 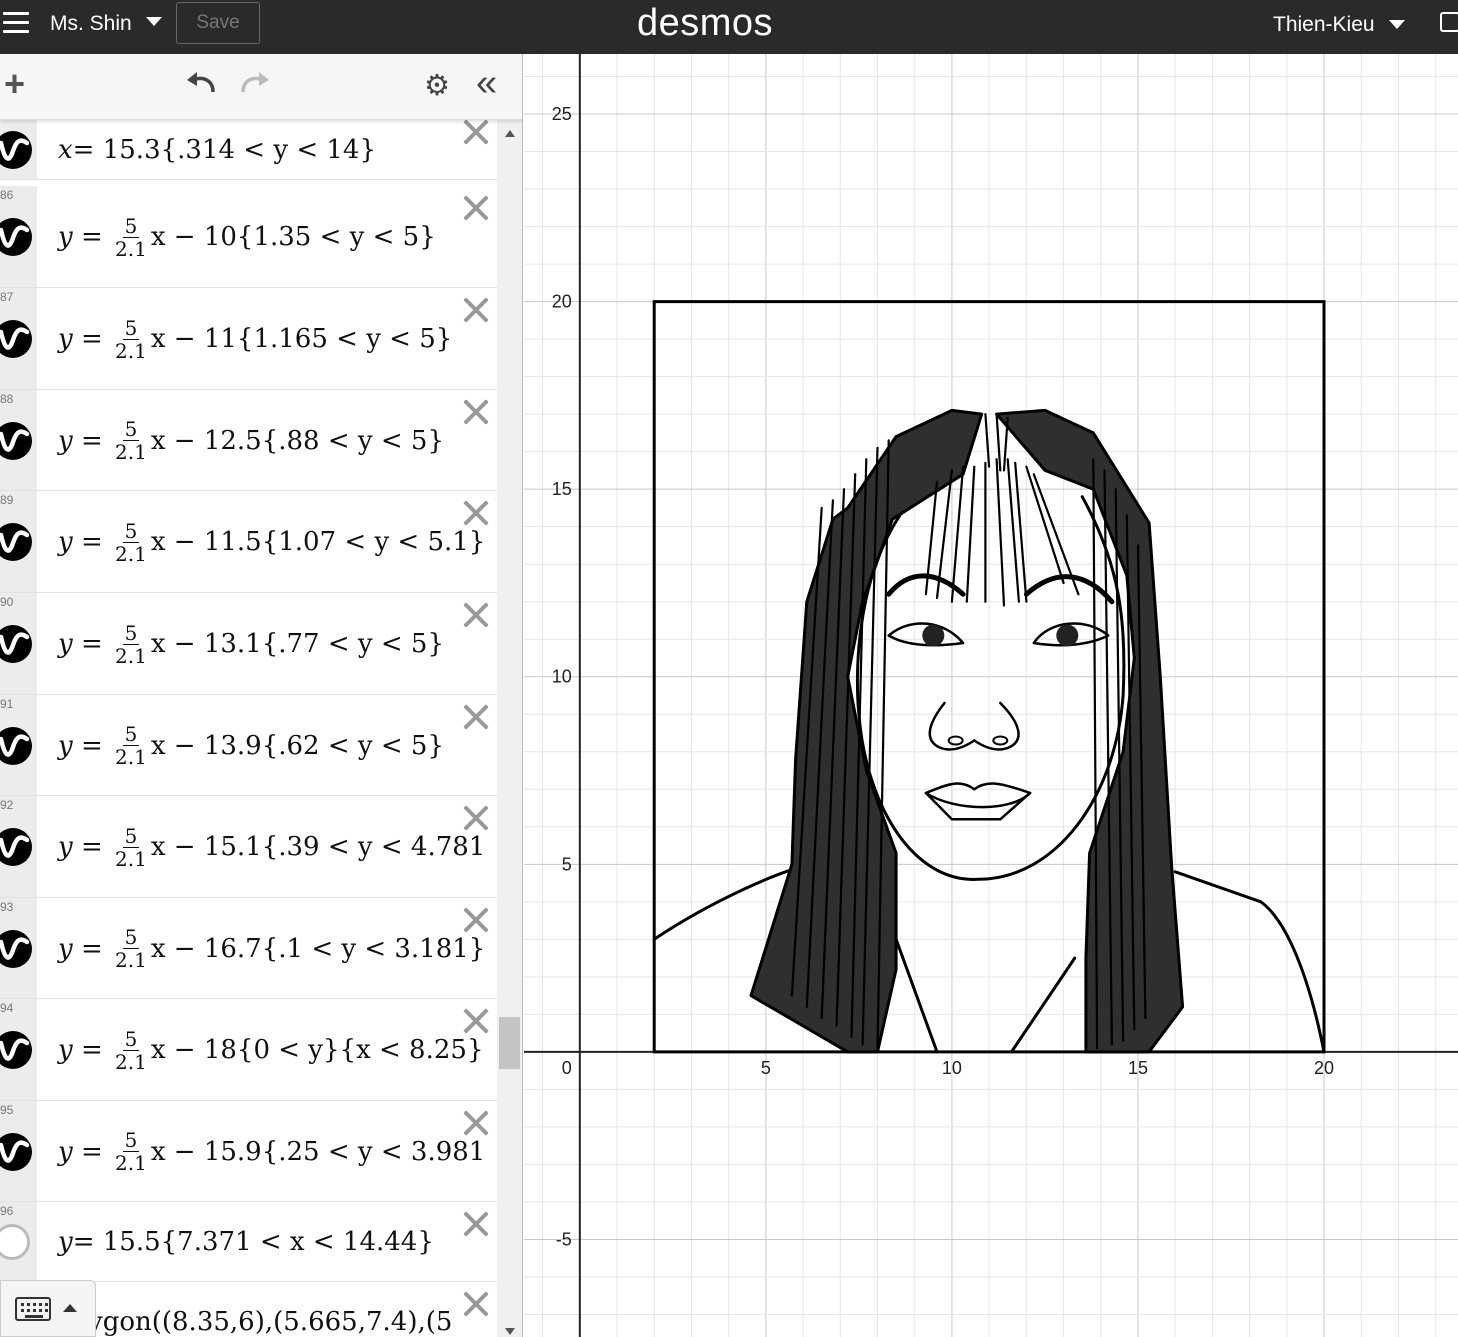 I want to click on expression-row: 96 y = 15.5{7.371 < x < 14.44}, so click(x=248, y=1242).